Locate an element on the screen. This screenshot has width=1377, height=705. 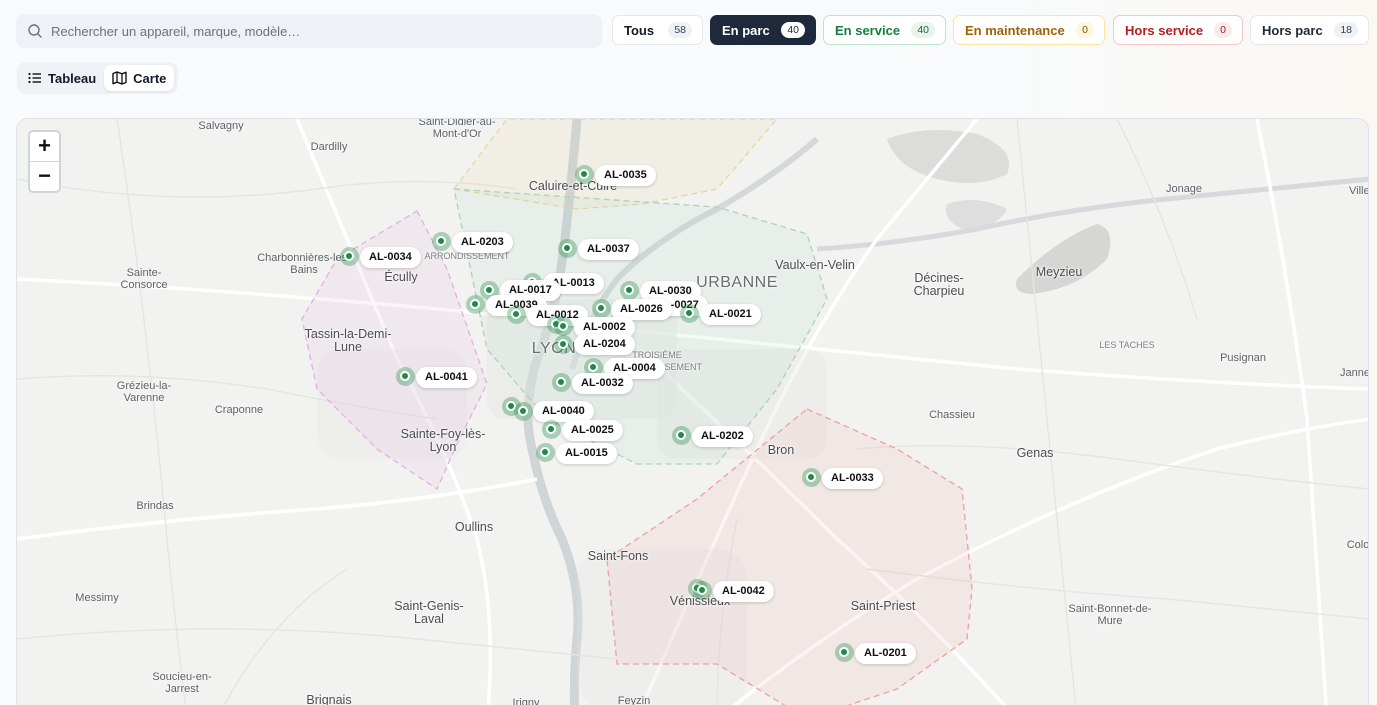
place-label: Saint-Genis-Laval is located at coordinates (429, 612).